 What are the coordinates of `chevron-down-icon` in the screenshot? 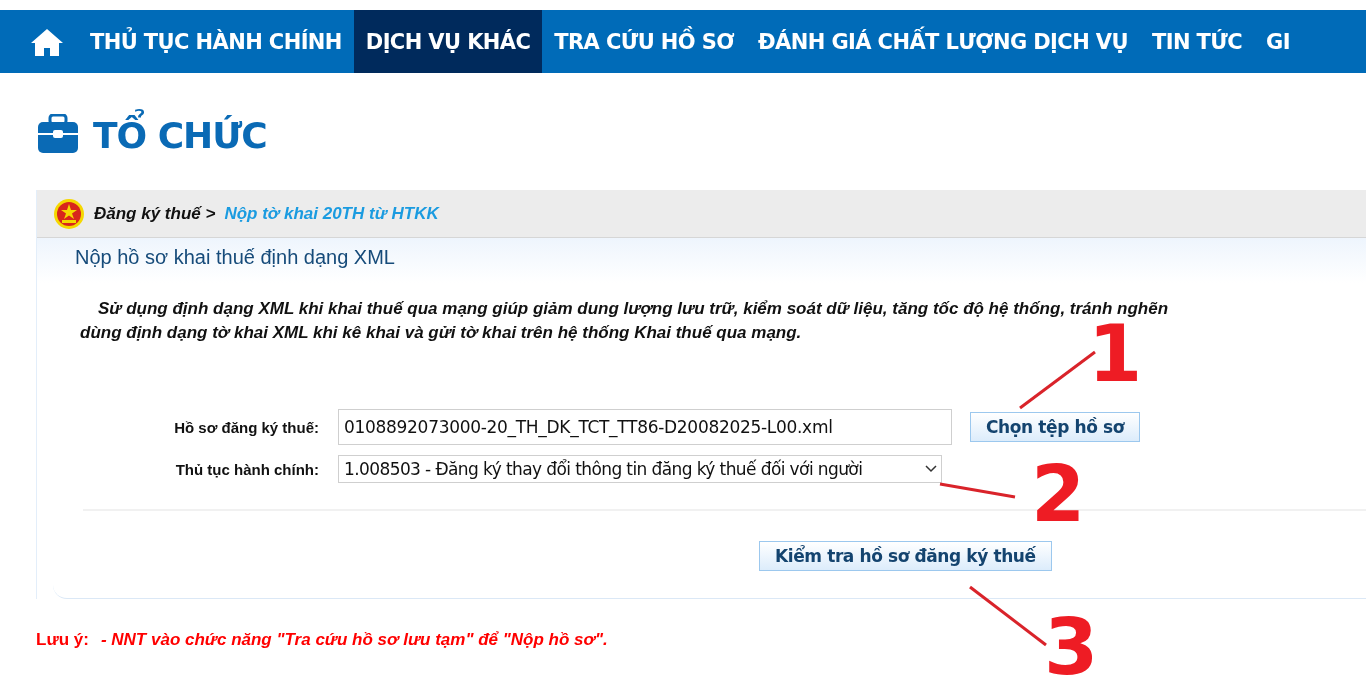 It's located at (931, 469).